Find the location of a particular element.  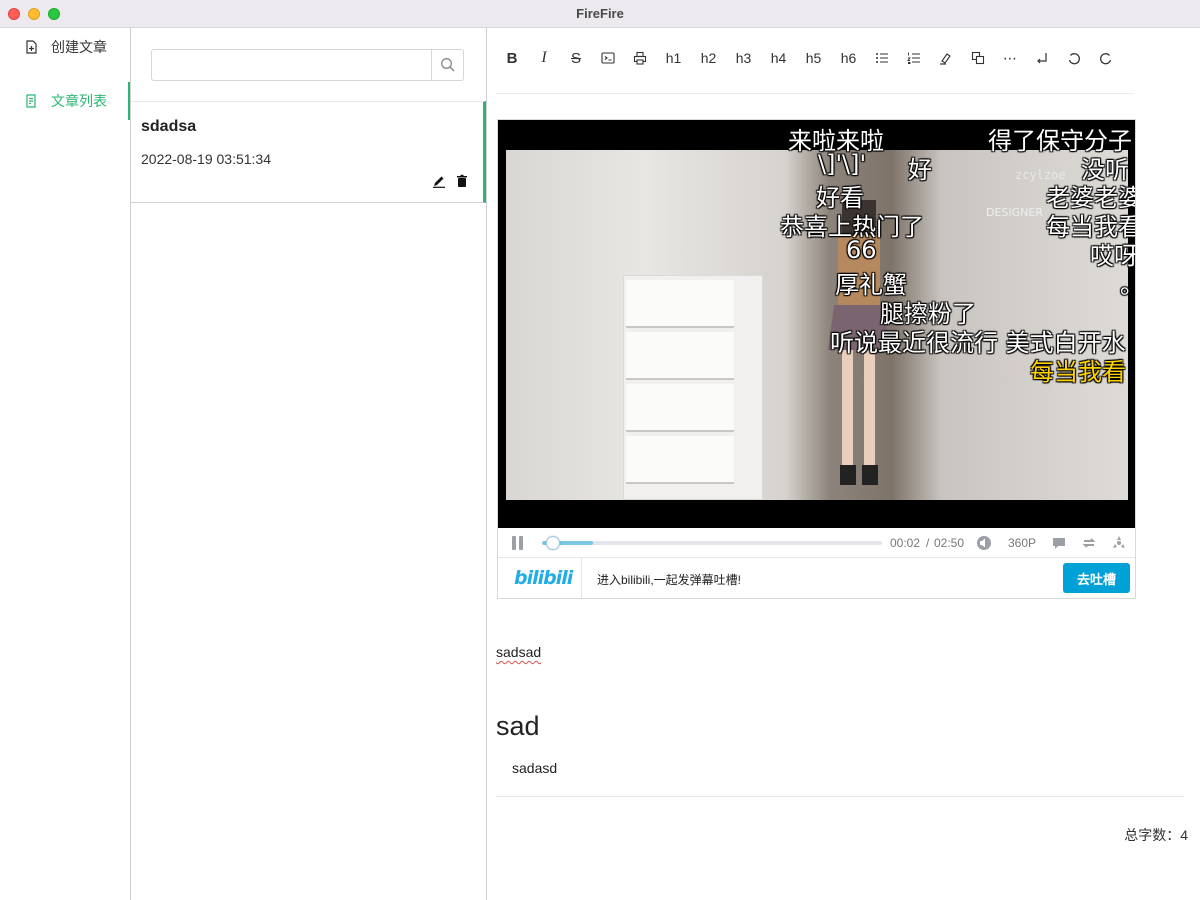

heading-6-button: h6 is located at coordinates (848, 58).